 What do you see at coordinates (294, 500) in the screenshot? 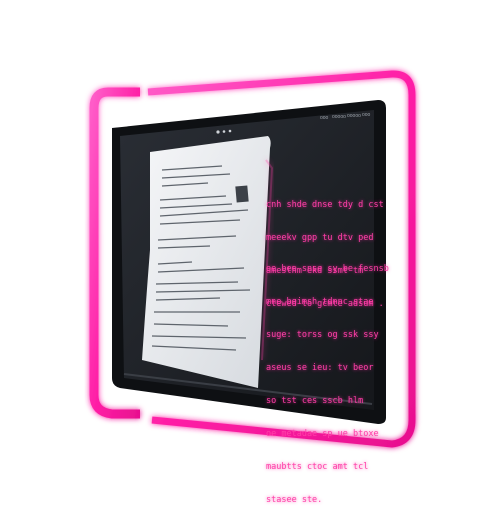
I see `glow-line: stasee ste.` at bounding box center [294, 500].